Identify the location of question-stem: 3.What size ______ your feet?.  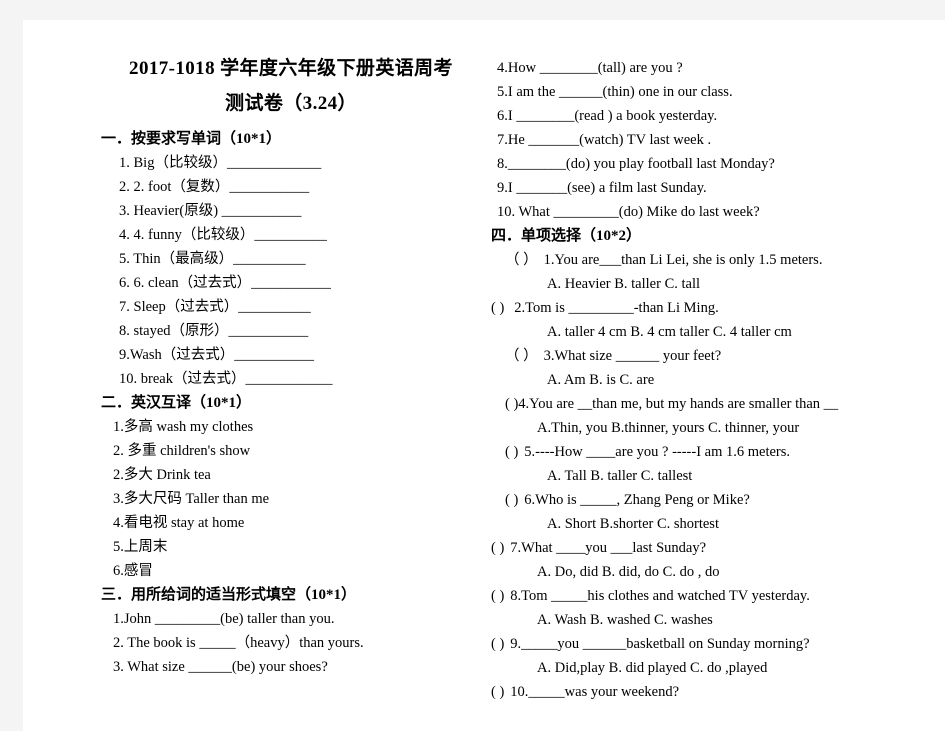
(632, 356).